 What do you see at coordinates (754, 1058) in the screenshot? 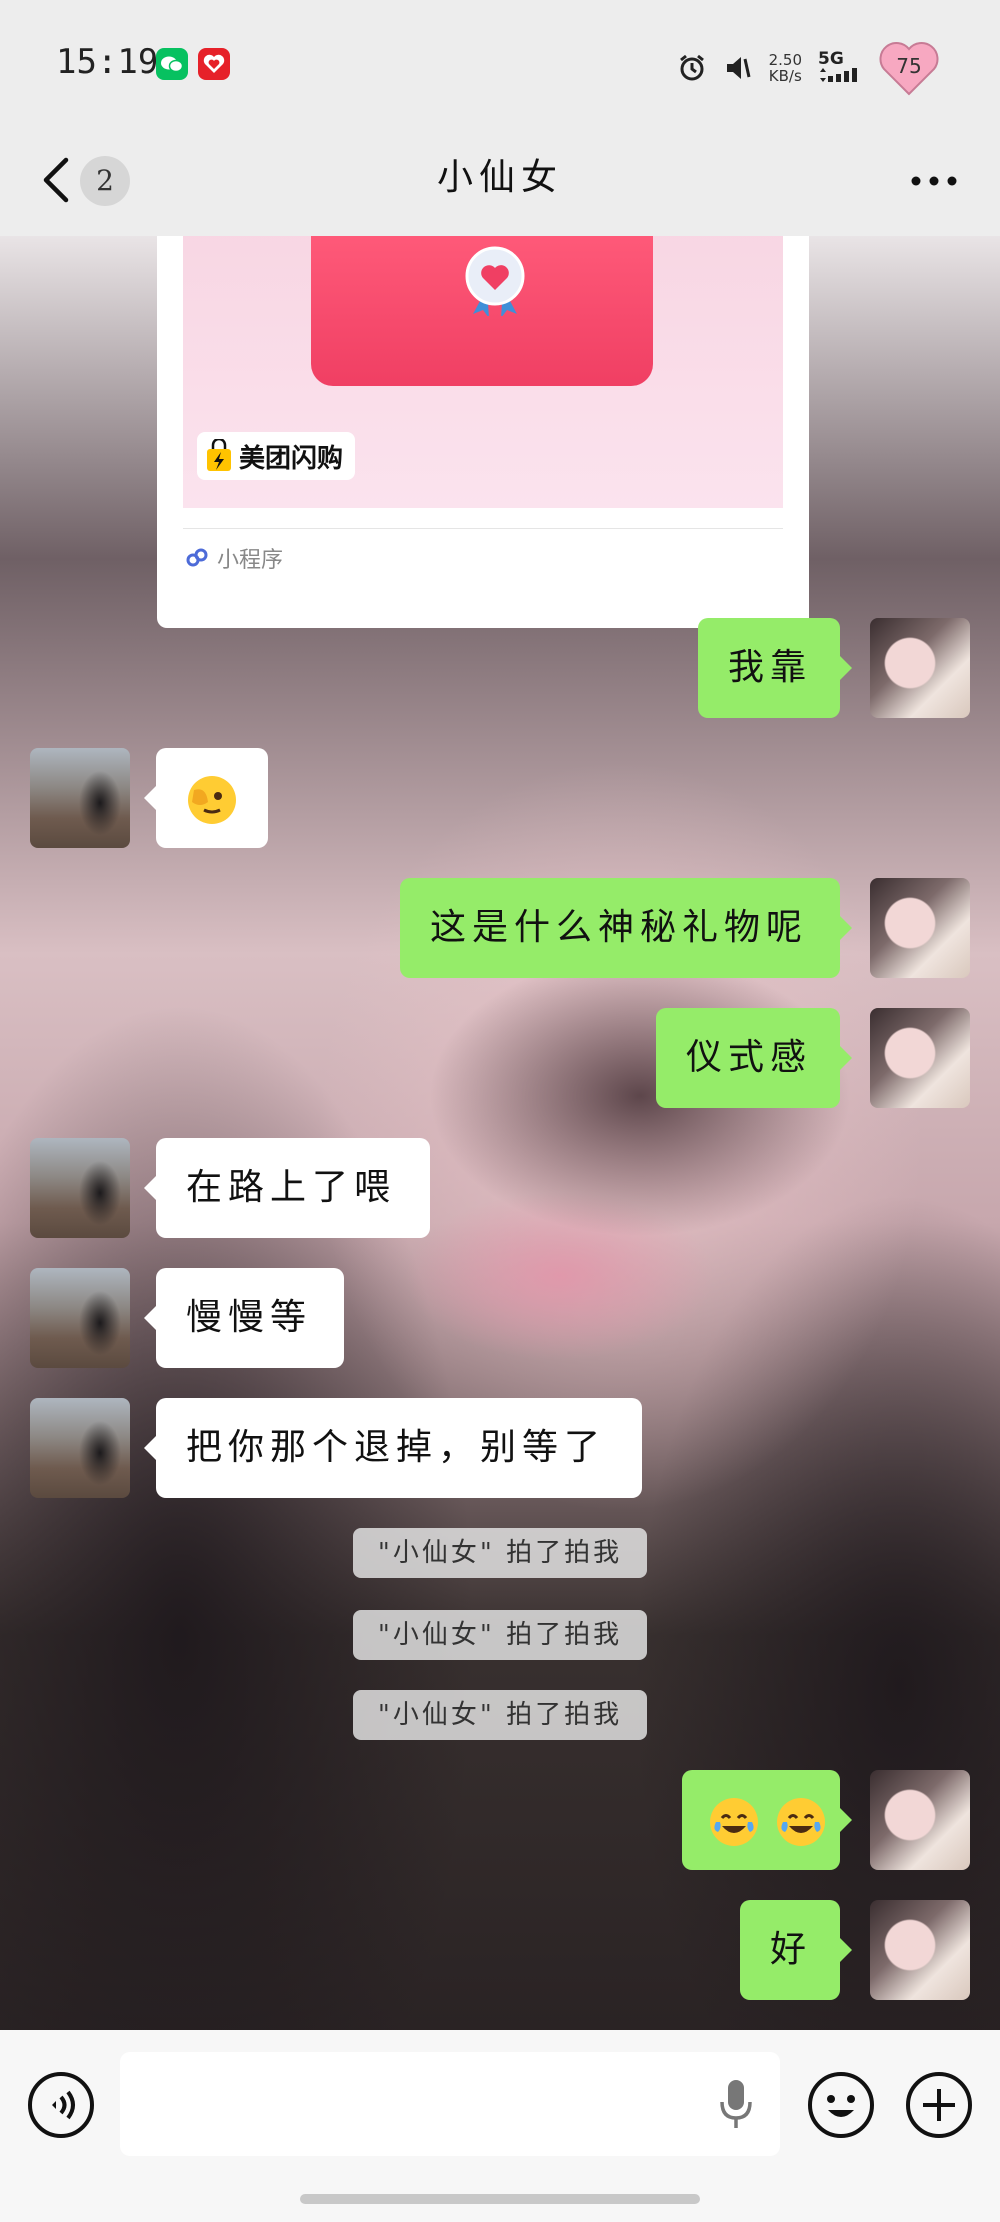
I see `message-bubble-mine: 仪式感` at bounding box center [754, 1058].